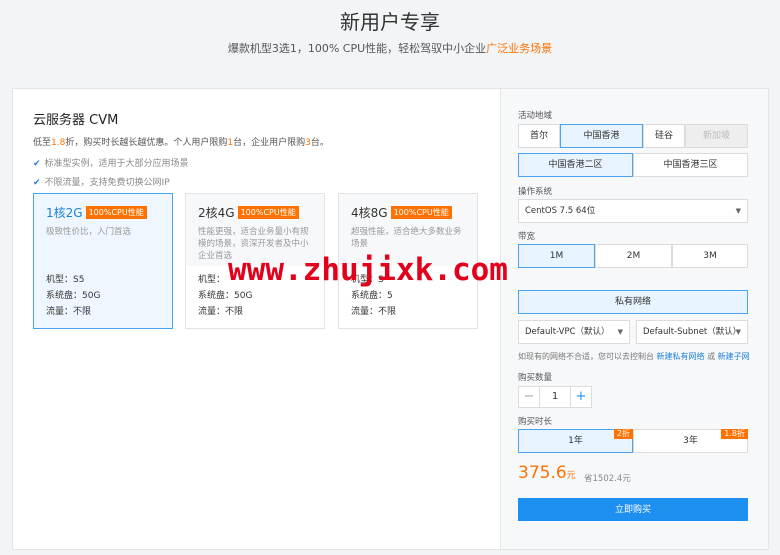 Image resolution: width=780 pixels, height=555 pixels. I want to click on network-hint: 如现有的网络不合适，您可以去控制台 新建私有网络 或 新建子网, so click(634, 356).